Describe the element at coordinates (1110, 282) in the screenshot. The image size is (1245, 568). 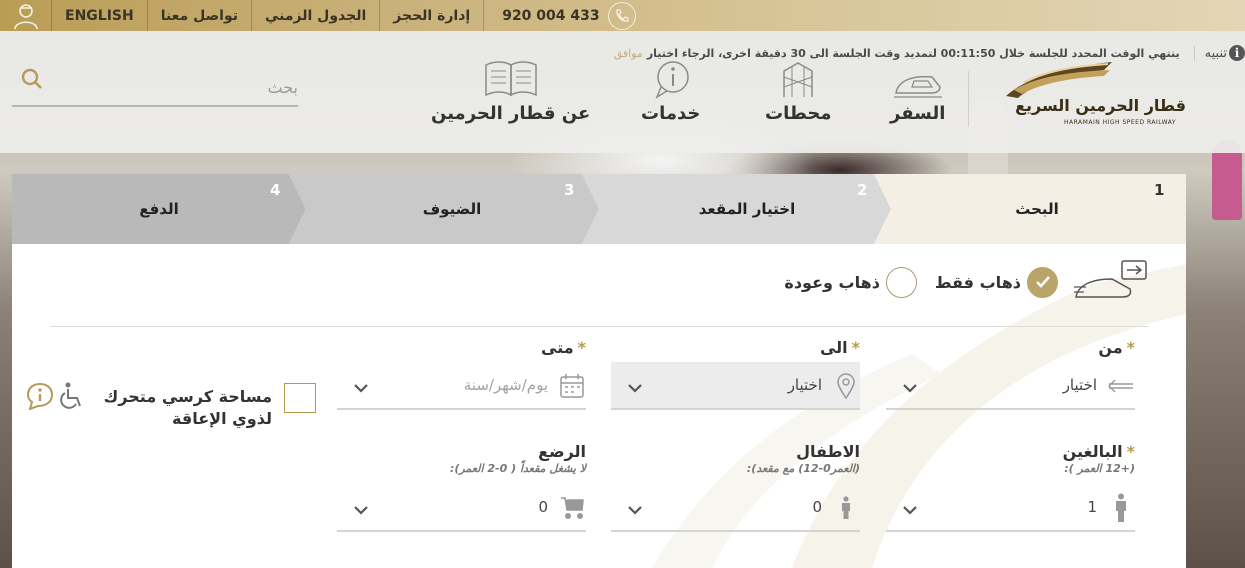
I see `train-switch-icon` at that location.